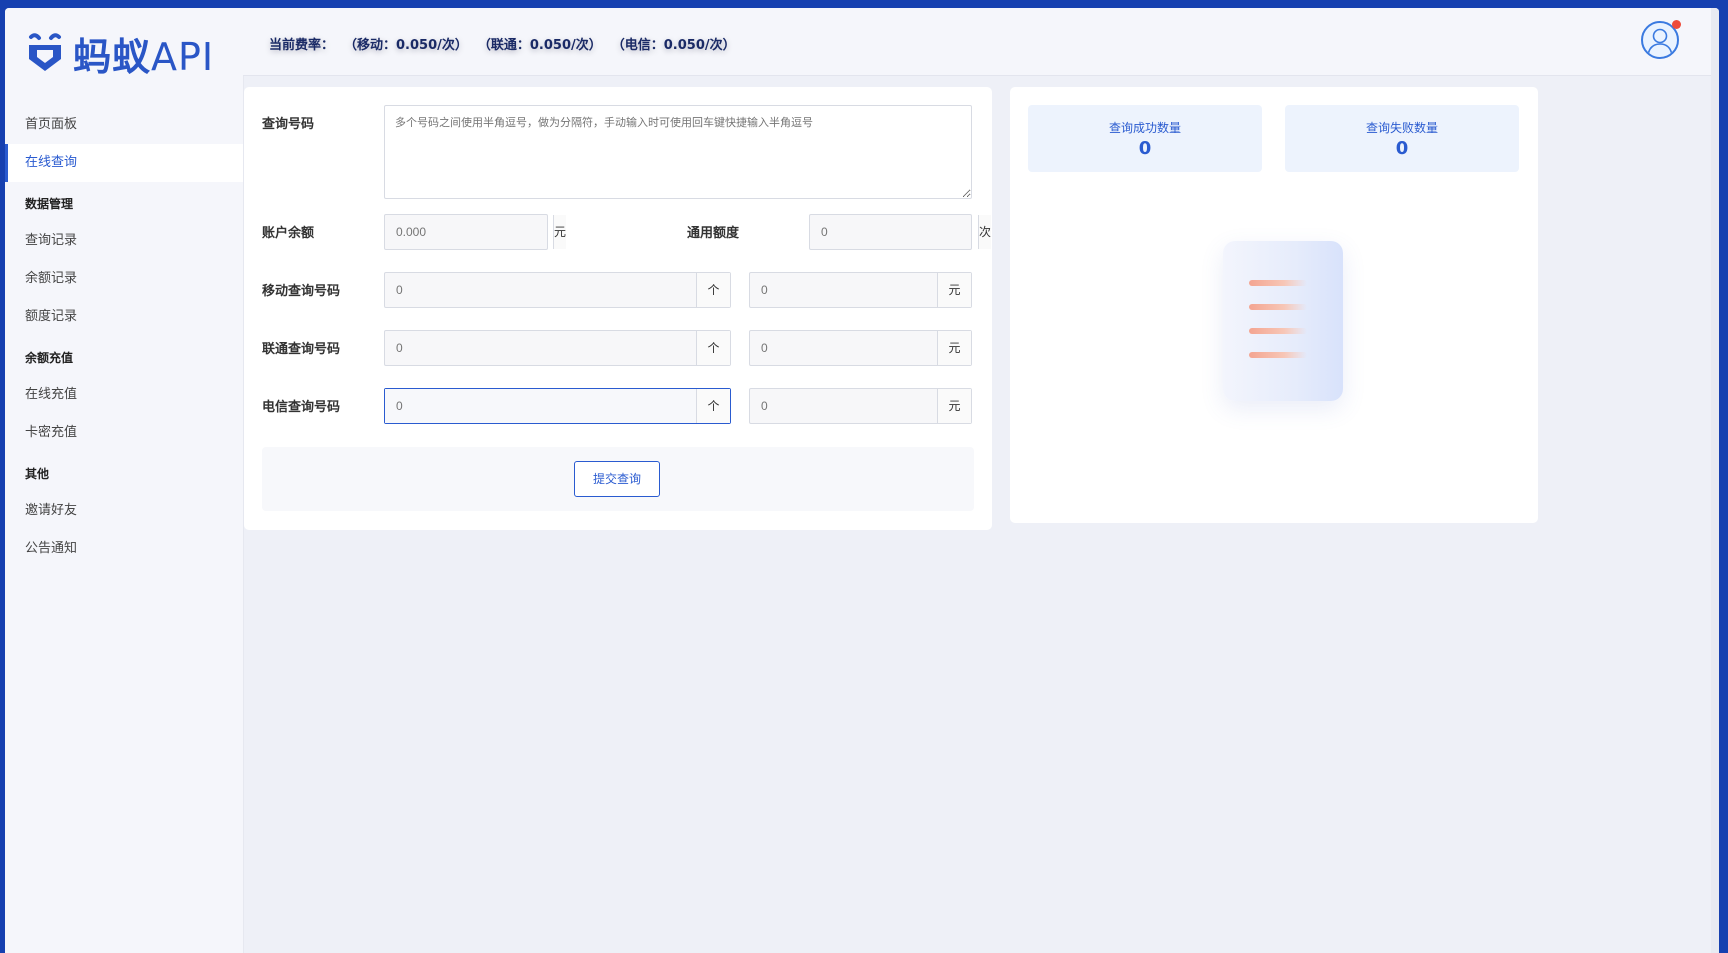 Image resolution: width=1728 pixels, height=953 pixels. What do you see at coordinates (713, 233) in the screenshot?
I see `quota-label: 通用额度` at bounding box center [713, 233].